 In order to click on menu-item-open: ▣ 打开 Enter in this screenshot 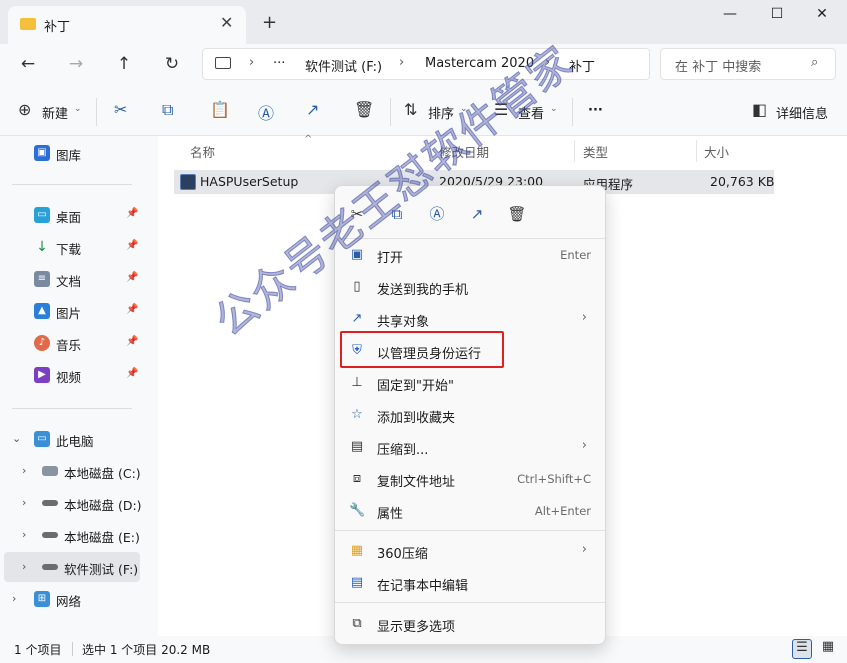, I will do `click(470, 255)`.